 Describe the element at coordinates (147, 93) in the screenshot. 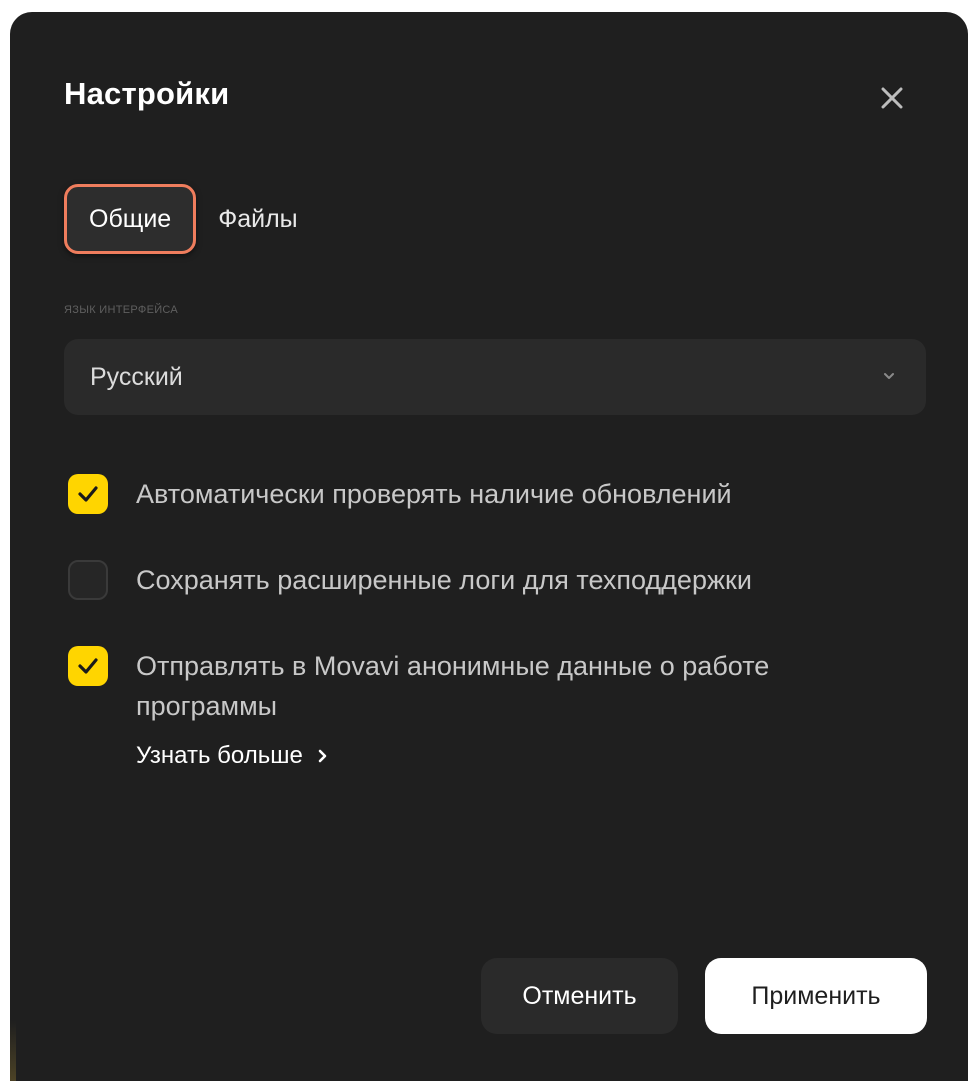

I see `dialog-title: Настройки` at that location.